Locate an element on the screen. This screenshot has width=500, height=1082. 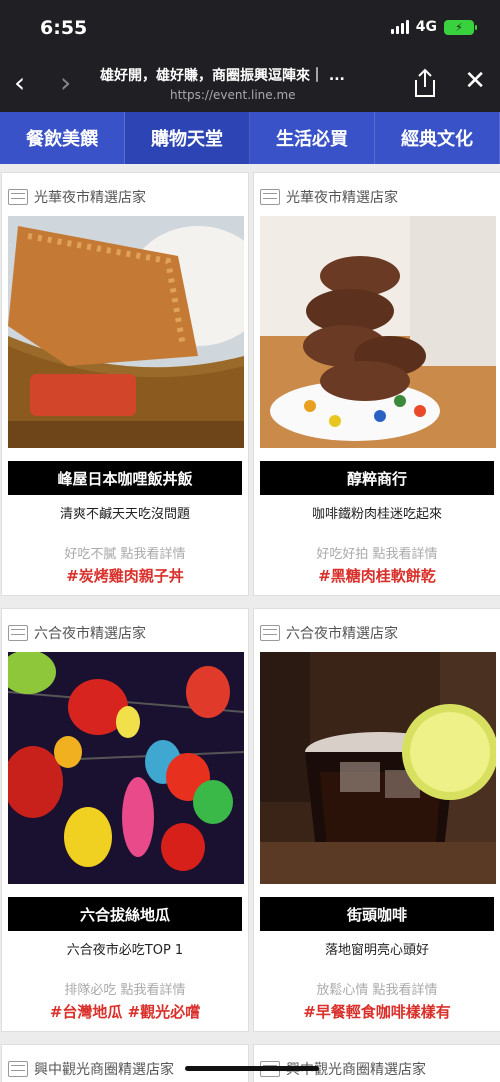
store-name: 街頭咖啡 is located at coordinates (377, 914).